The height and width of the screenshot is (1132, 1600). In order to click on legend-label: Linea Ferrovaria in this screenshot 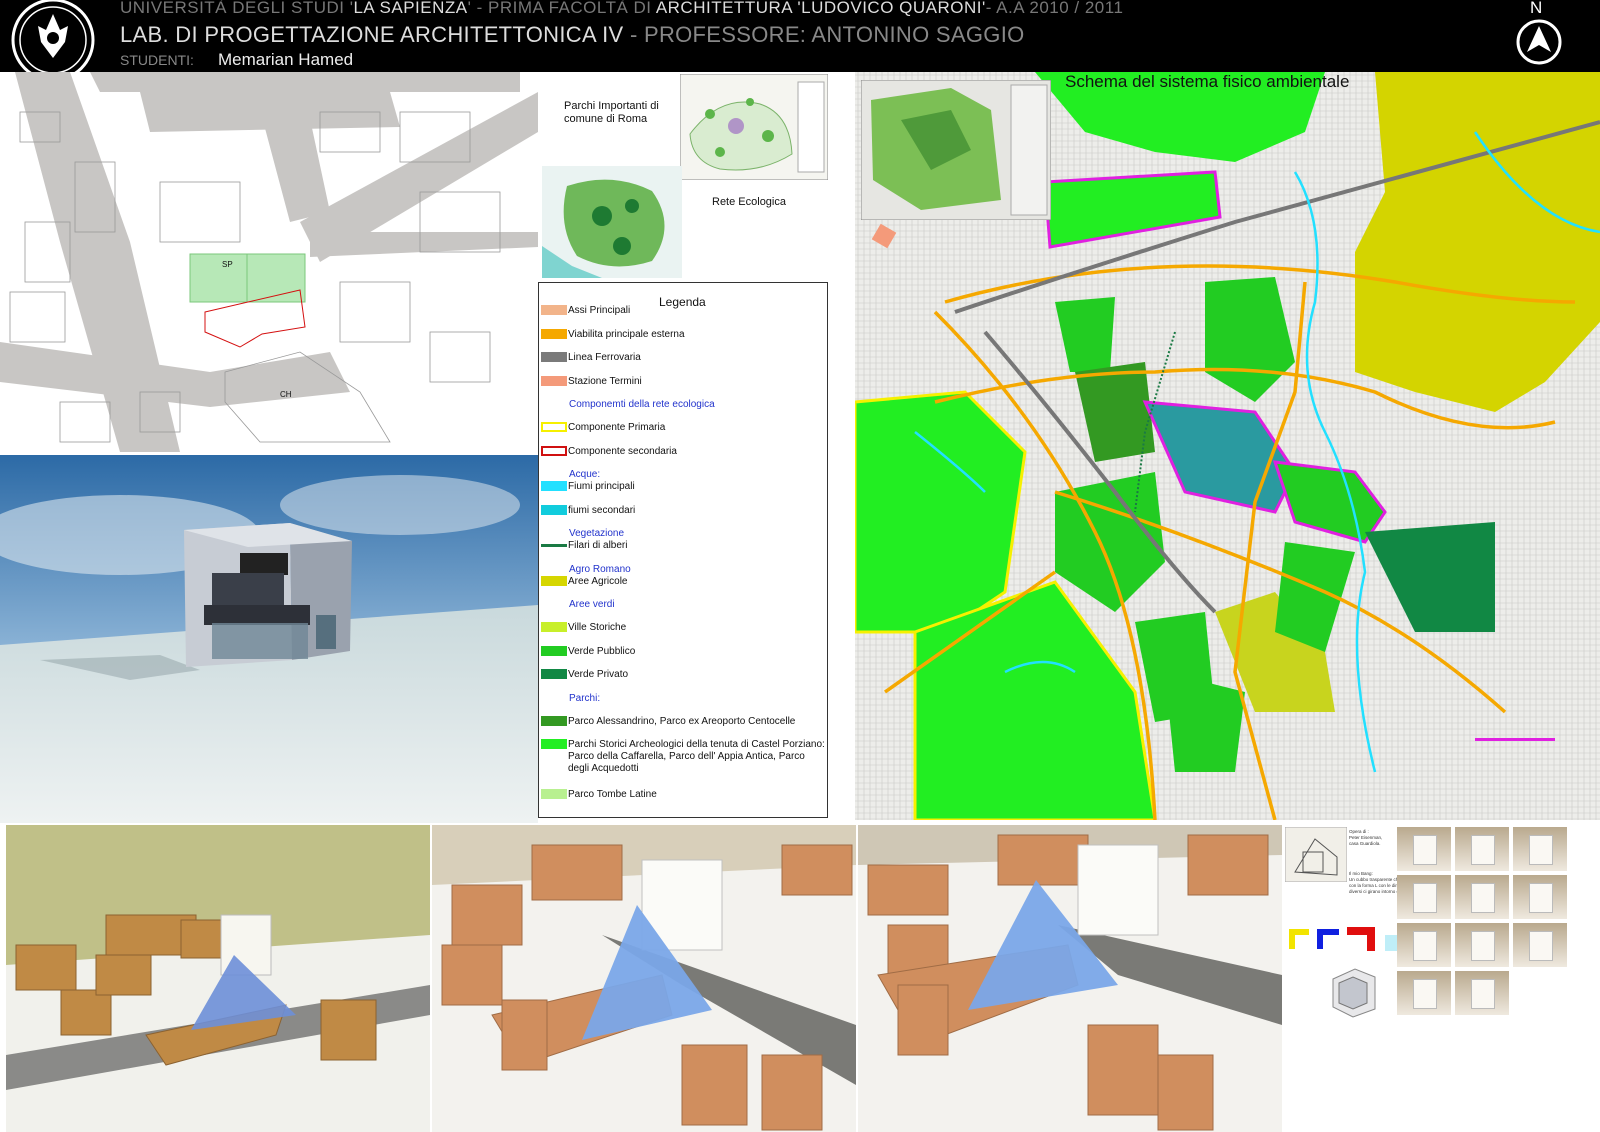, I will do `click(604, 357)`.